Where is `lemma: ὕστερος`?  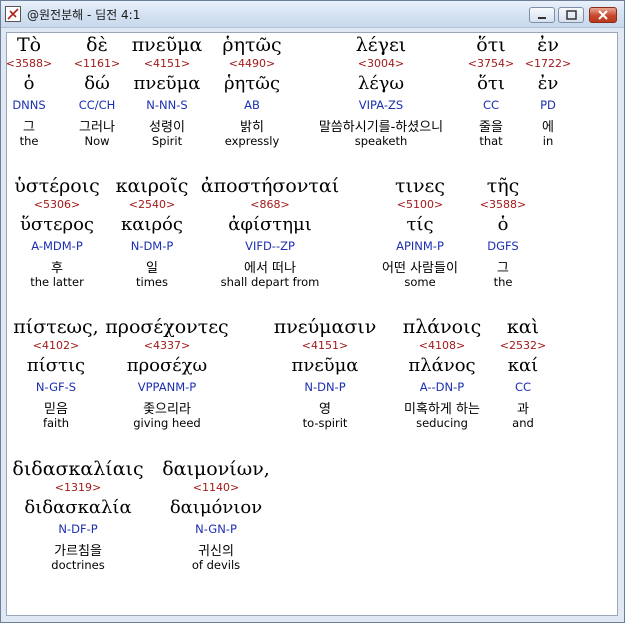 lemma: ὕστερος is located at coordinates (57, 224).